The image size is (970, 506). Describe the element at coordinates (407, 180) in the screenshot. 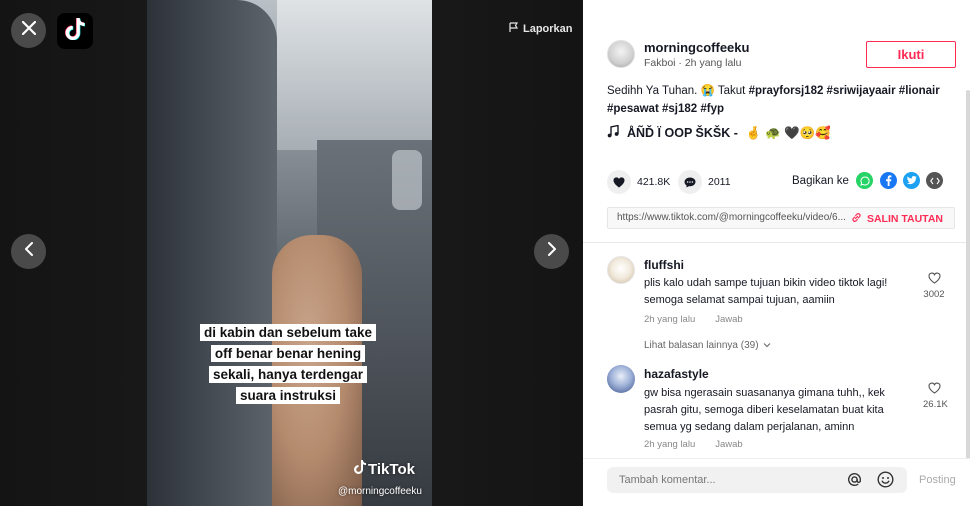

I see `video-frame-window` at that location.